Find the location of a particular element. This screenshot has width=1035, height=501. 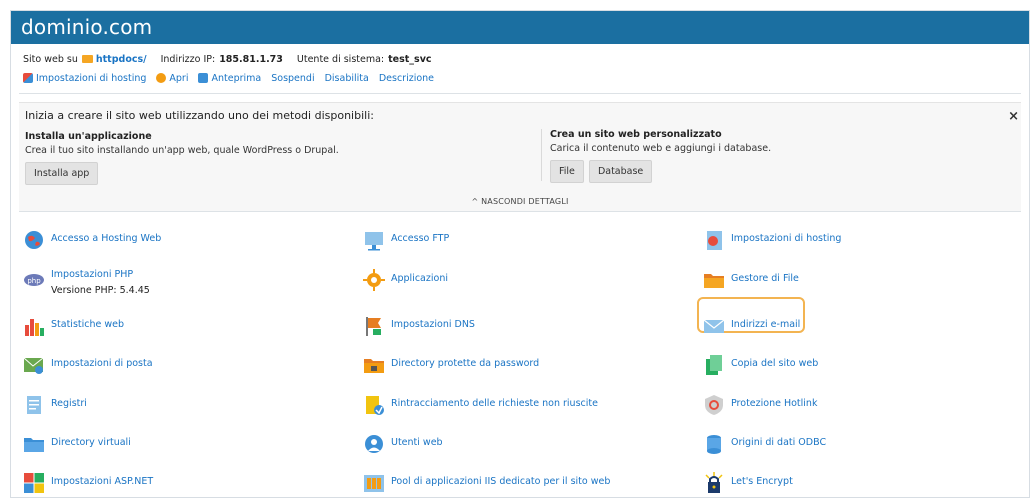

tool-label: Registri is located at coordinates (69, 403).